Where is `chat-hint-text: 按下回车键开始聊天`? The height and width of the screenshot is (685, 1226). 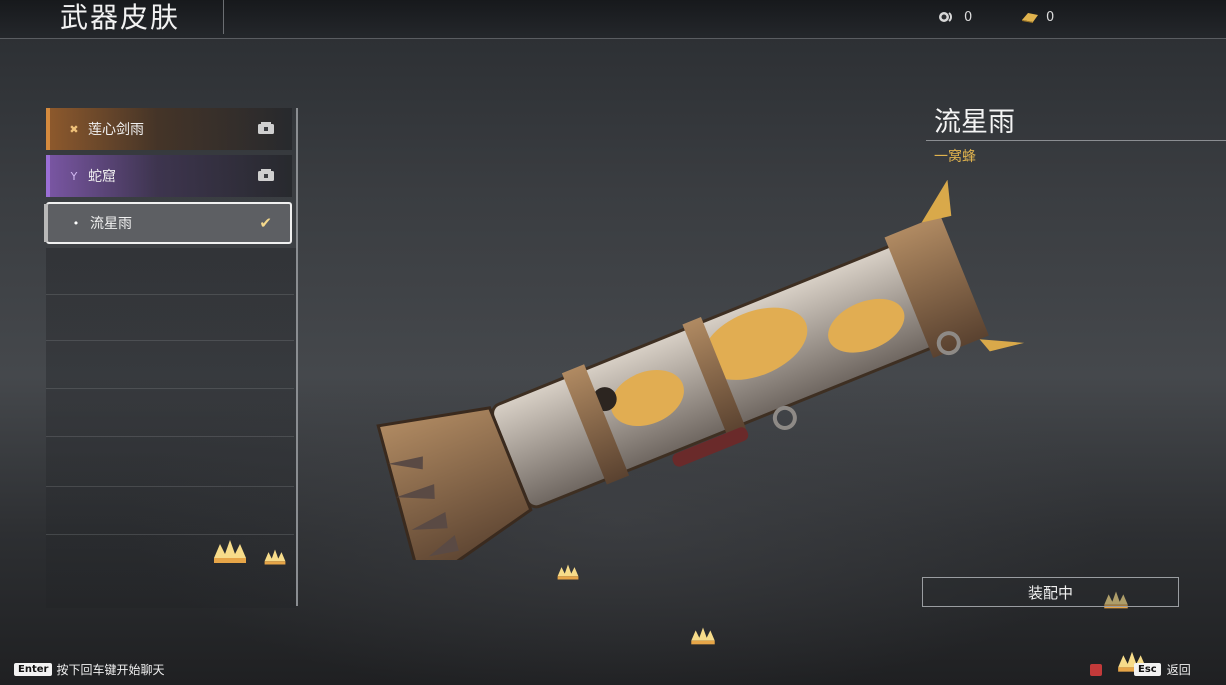
chat-hint-text: 按下回车键开始聊天 is located at coordinates (110, 670).